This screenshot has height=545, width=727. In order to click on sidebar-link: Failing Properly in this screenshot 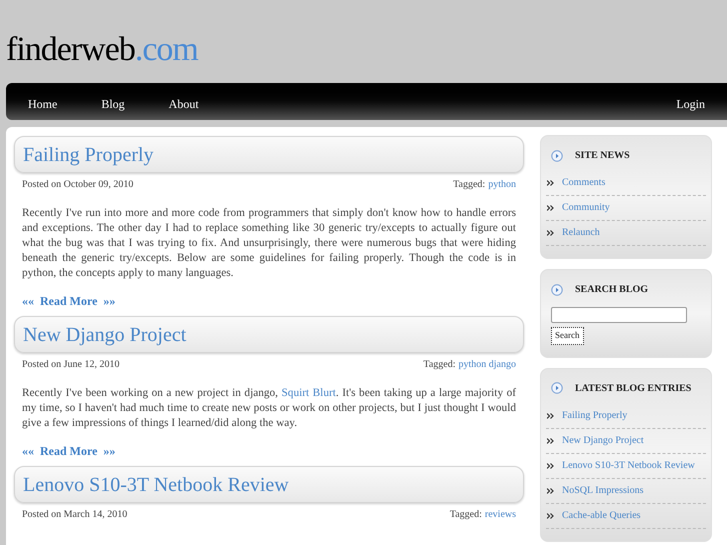, I will do `click(595, 415)`.